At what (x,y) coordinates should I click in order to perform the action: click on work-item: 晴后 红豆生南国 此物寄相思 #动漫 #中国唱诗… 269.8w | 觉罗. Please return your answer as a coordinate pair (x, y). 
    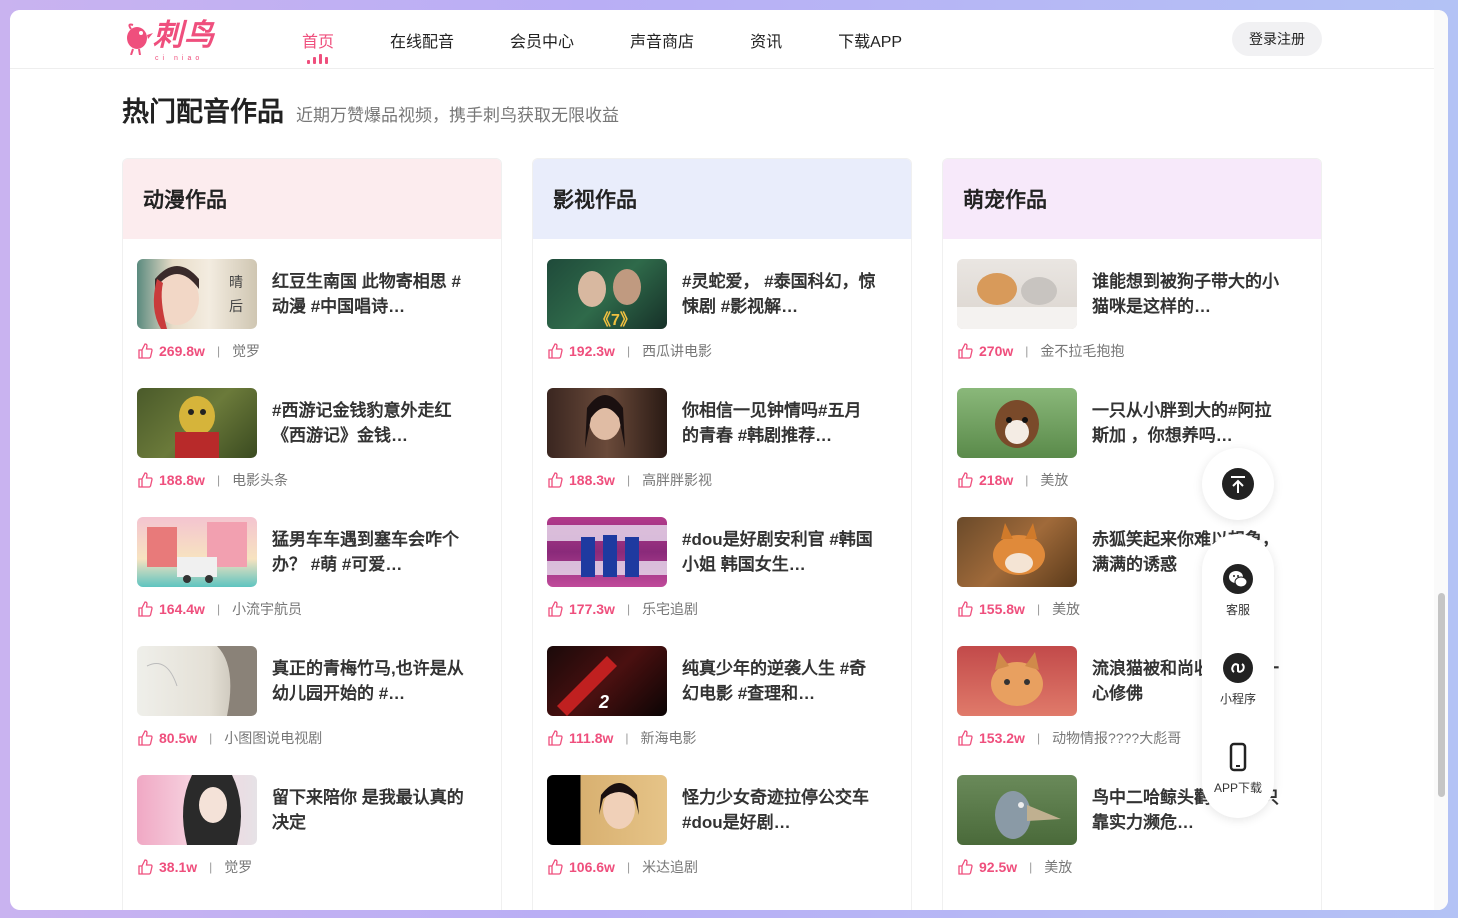
    Looking at the image, I should click on (317, 314).